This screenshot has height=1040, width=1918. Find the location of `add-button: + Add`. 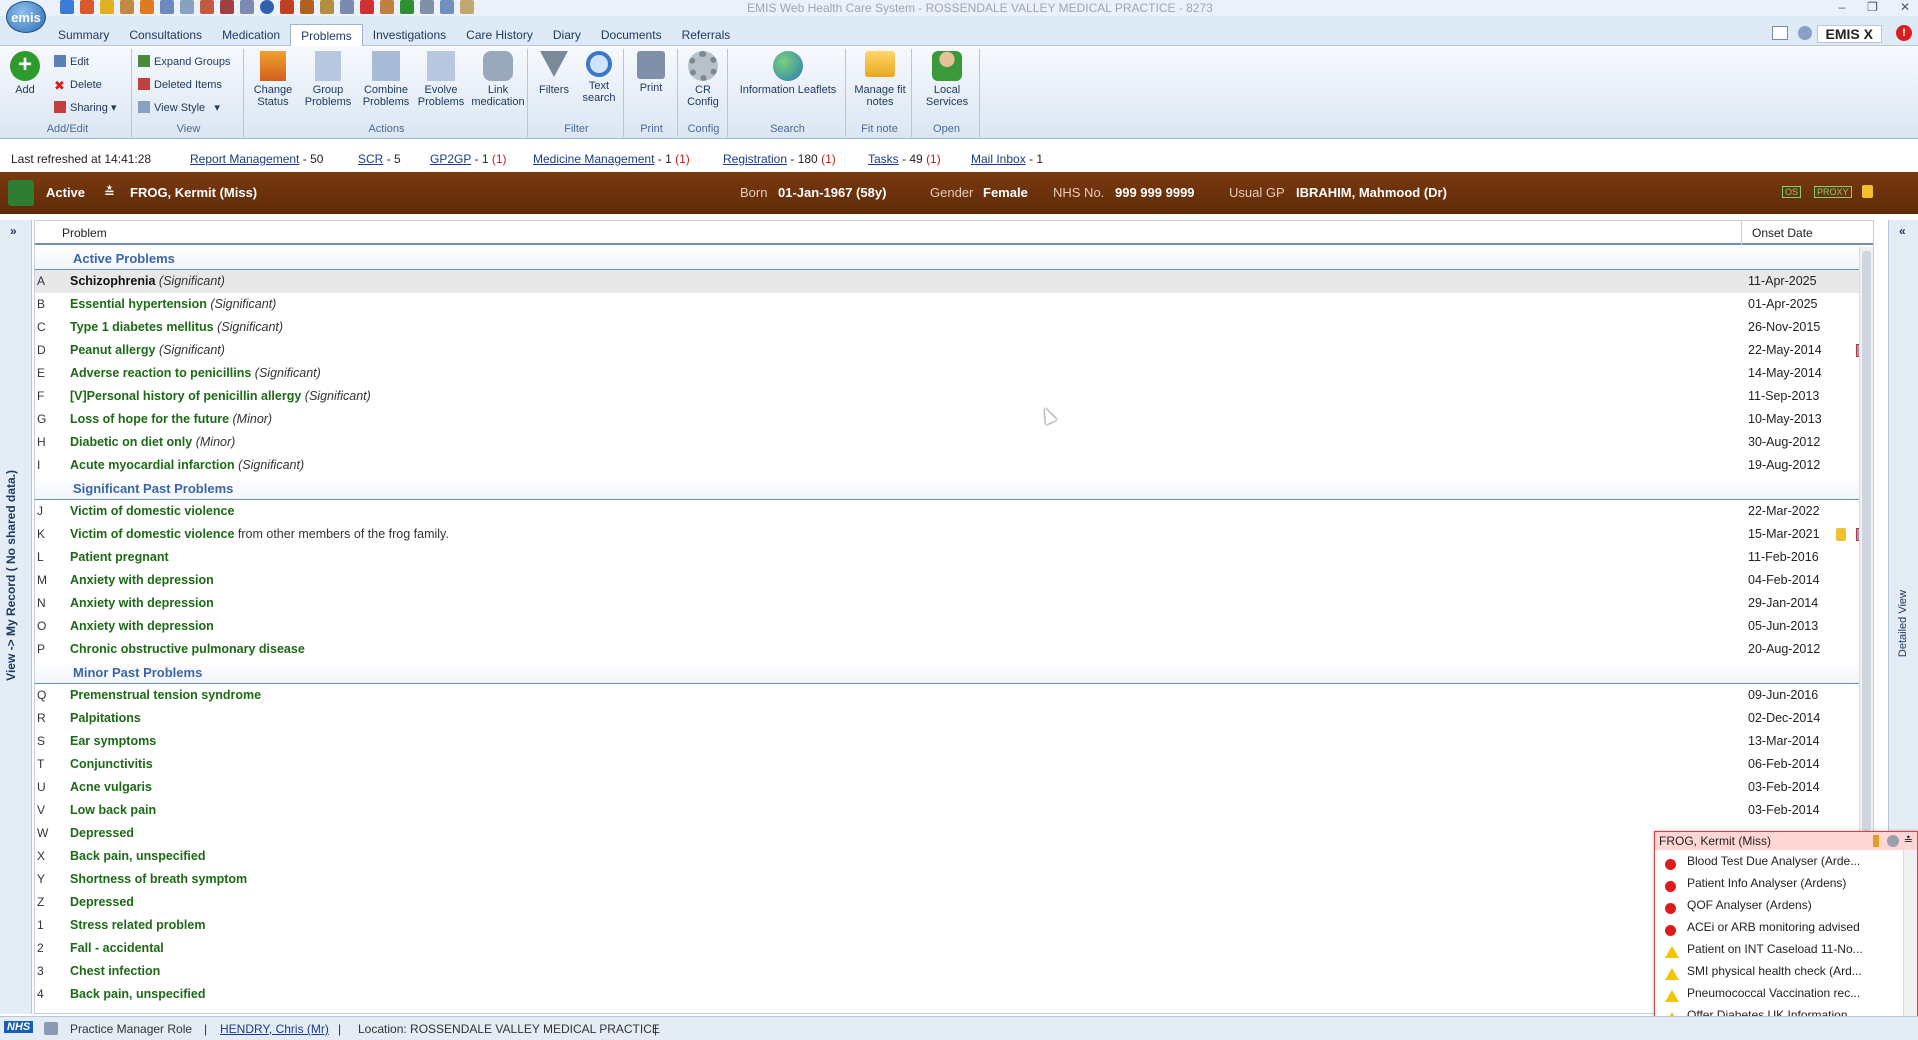

add-button: + Add is located at coordinates (25, 73).